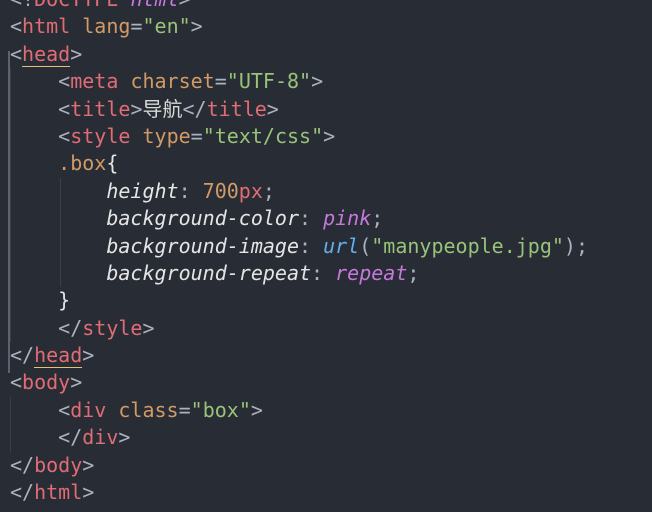 This screenshot has width=652, height=512. I want to click on code-line: </body>, so click(326, 465).